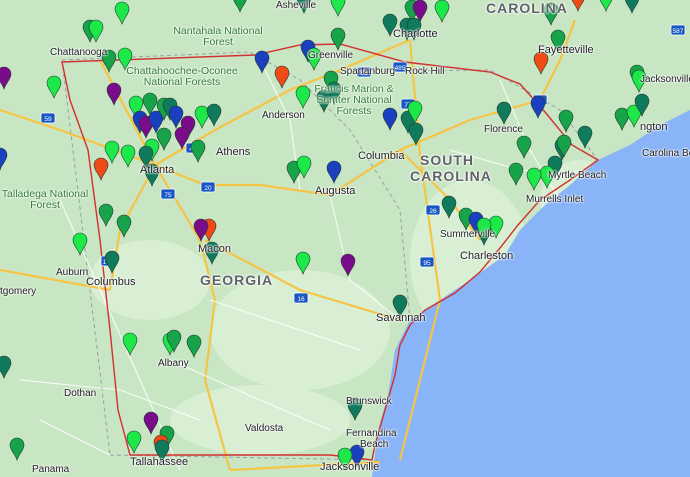  What do you see at coordinates (50, 469) in the screenshot?
I see `city-label-panama: Panama` at bounding box center [50, 469].